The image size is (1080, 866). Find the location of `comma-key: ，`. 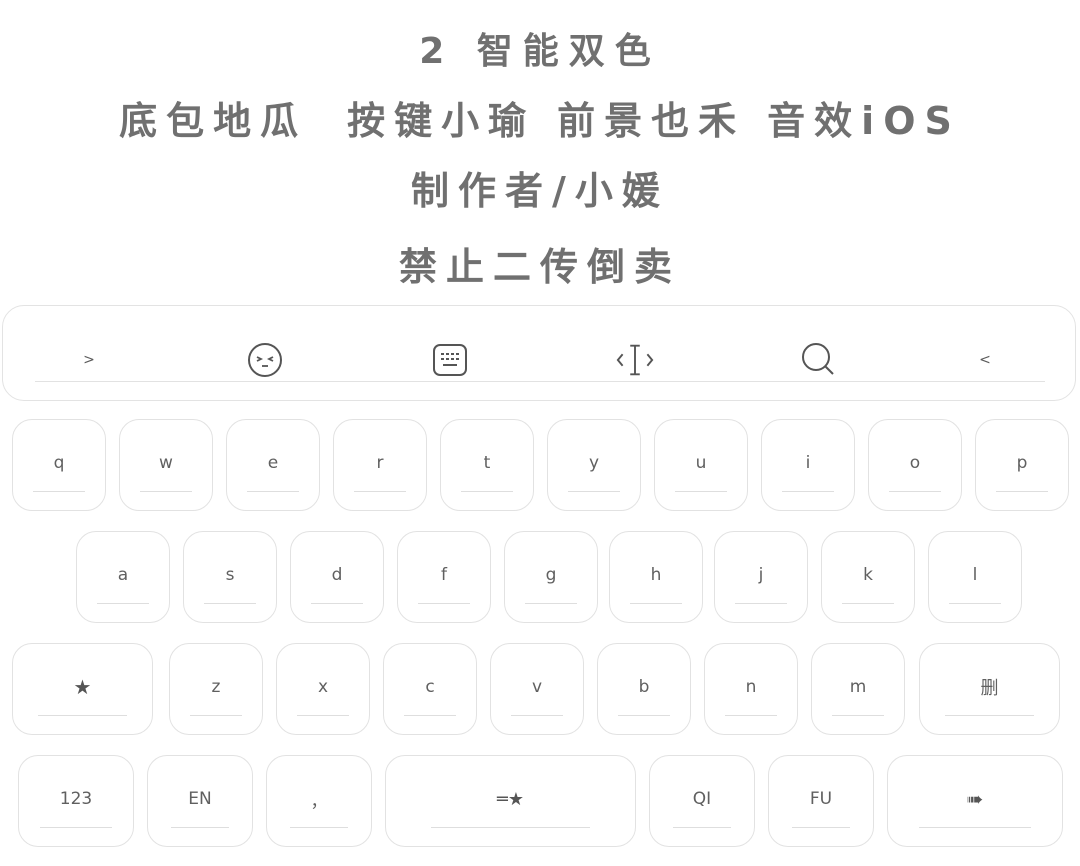

comma-key: ， is located at coordinates (319, 801).